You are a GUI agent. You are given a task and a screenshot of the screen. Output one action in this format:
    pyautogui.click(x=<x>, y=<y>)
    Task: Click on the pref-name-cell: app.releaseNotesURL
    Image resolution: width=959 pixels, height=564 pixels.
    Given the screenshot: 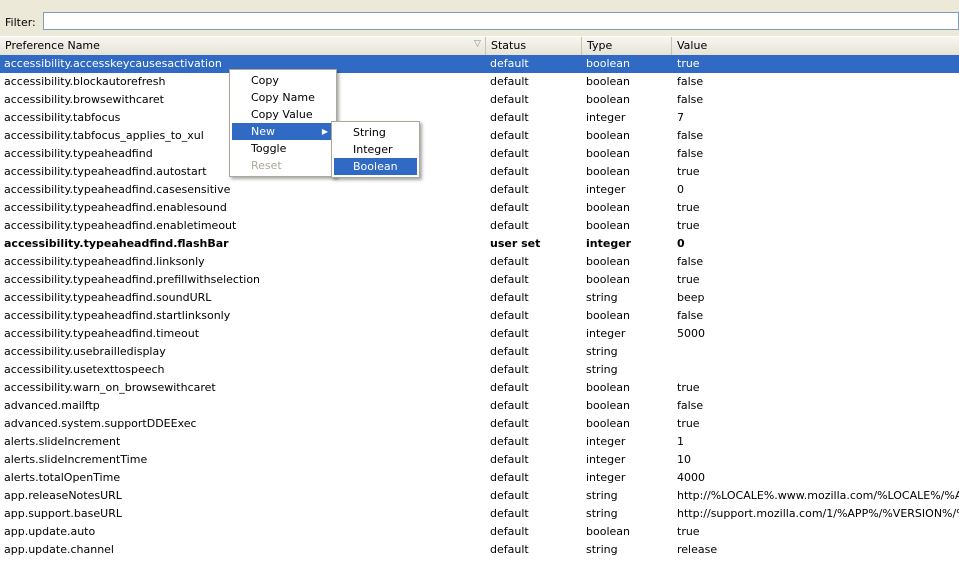 What is the action you would take?
    pyautogui.click(x=63, y=495)
    